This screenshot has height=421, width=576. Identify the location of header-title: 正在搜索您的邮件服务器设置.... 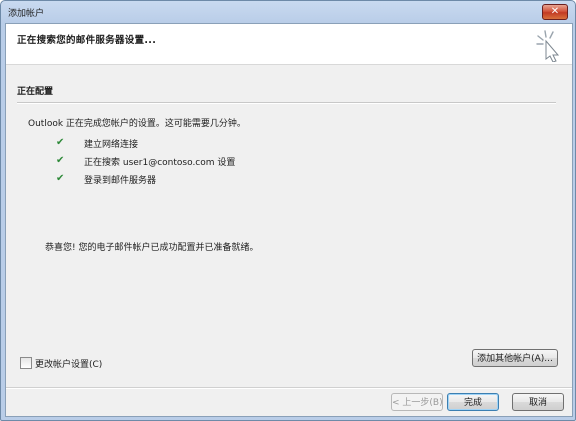
(87, 40).